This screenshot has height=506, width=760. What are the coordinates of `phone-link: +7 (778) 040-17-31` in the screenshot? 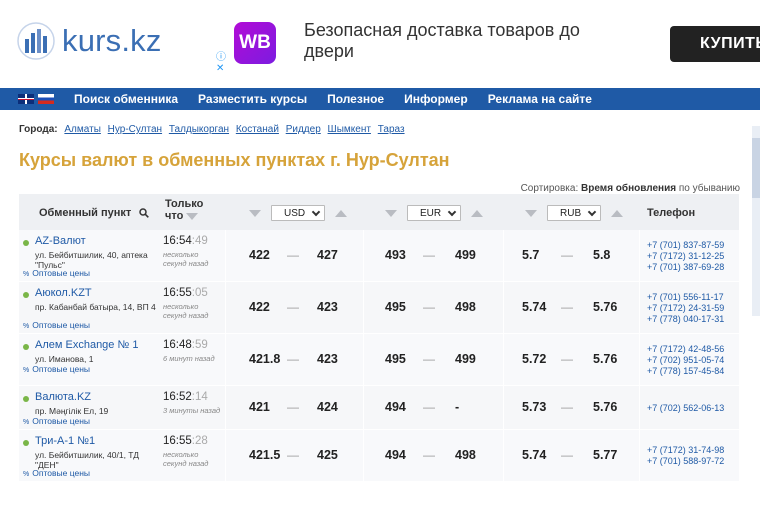 It's located at (685, 319).